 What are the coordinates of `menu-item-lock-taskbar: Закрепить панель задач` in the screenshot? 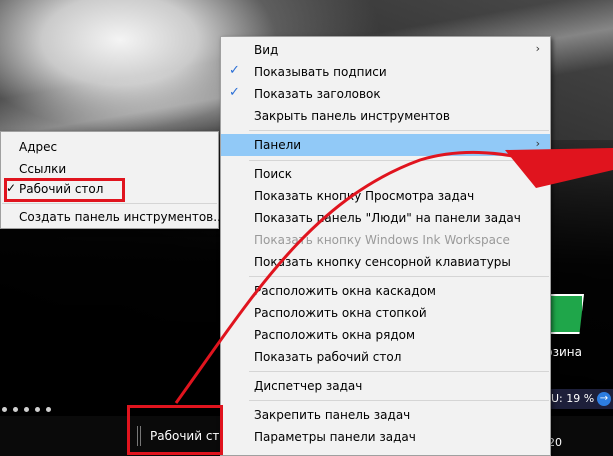 It's located at (385, 415).